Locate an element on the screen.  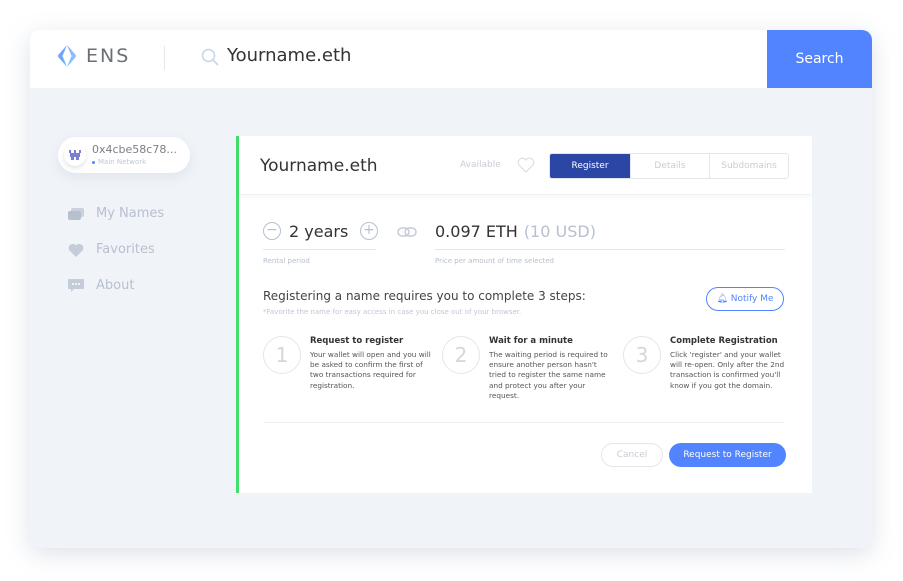
status-badge: Available is located at coordinates (480, 165).